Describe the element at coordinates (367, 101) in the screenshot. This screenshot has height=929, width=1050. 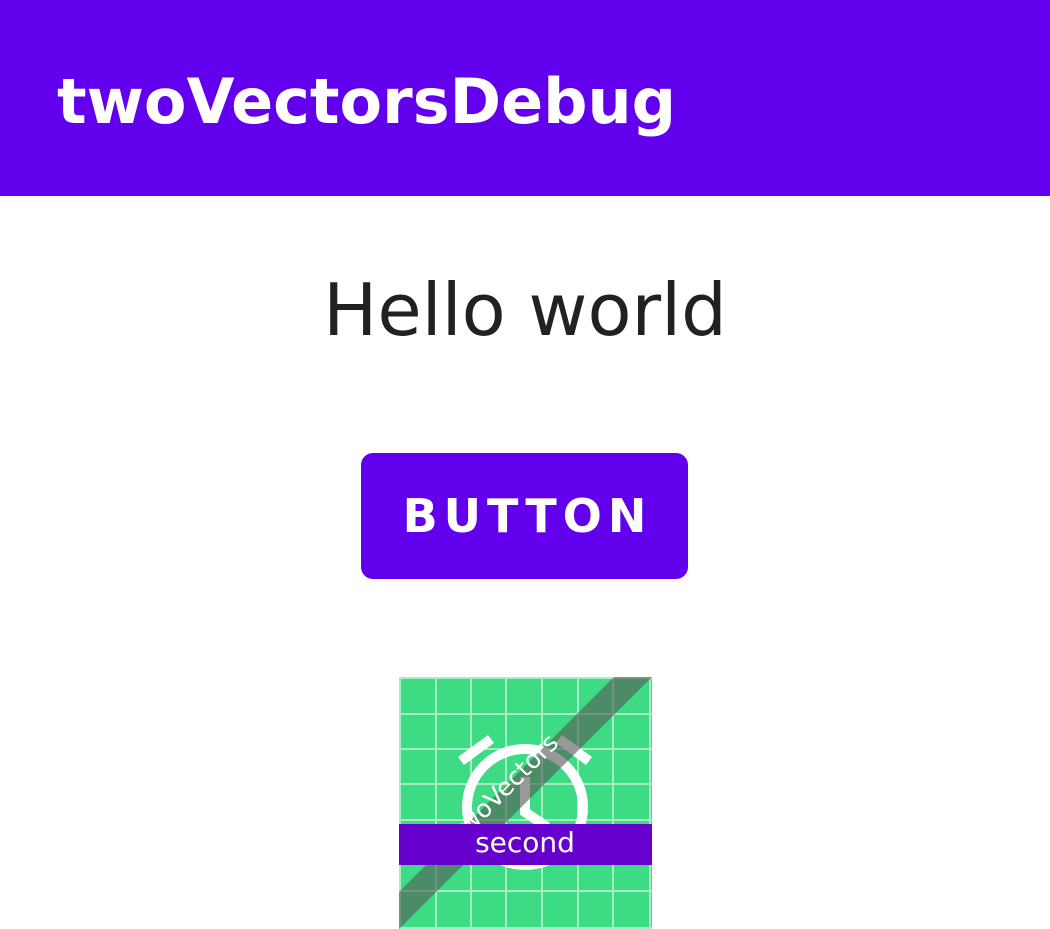
I see `app-title: twoVectorsDebug` at that location.